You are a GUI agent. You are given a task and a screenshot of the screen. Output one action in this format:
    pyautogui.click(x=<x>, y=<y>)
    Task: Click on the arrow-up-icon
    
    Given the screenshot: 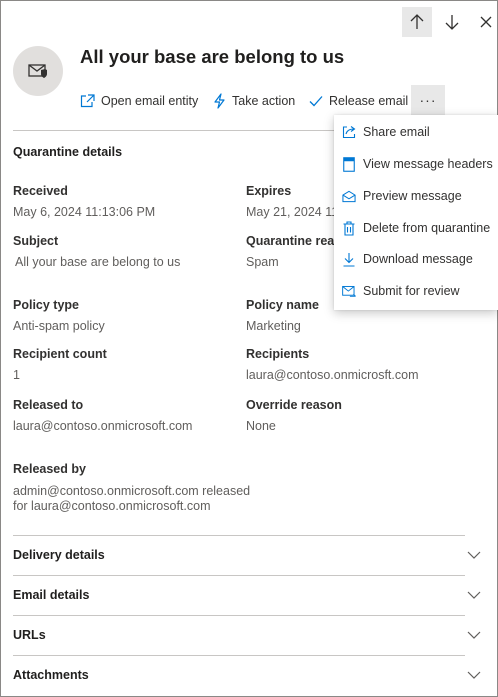 What is the action you would take?
    pyautogui.click(x=417, y=21)
    